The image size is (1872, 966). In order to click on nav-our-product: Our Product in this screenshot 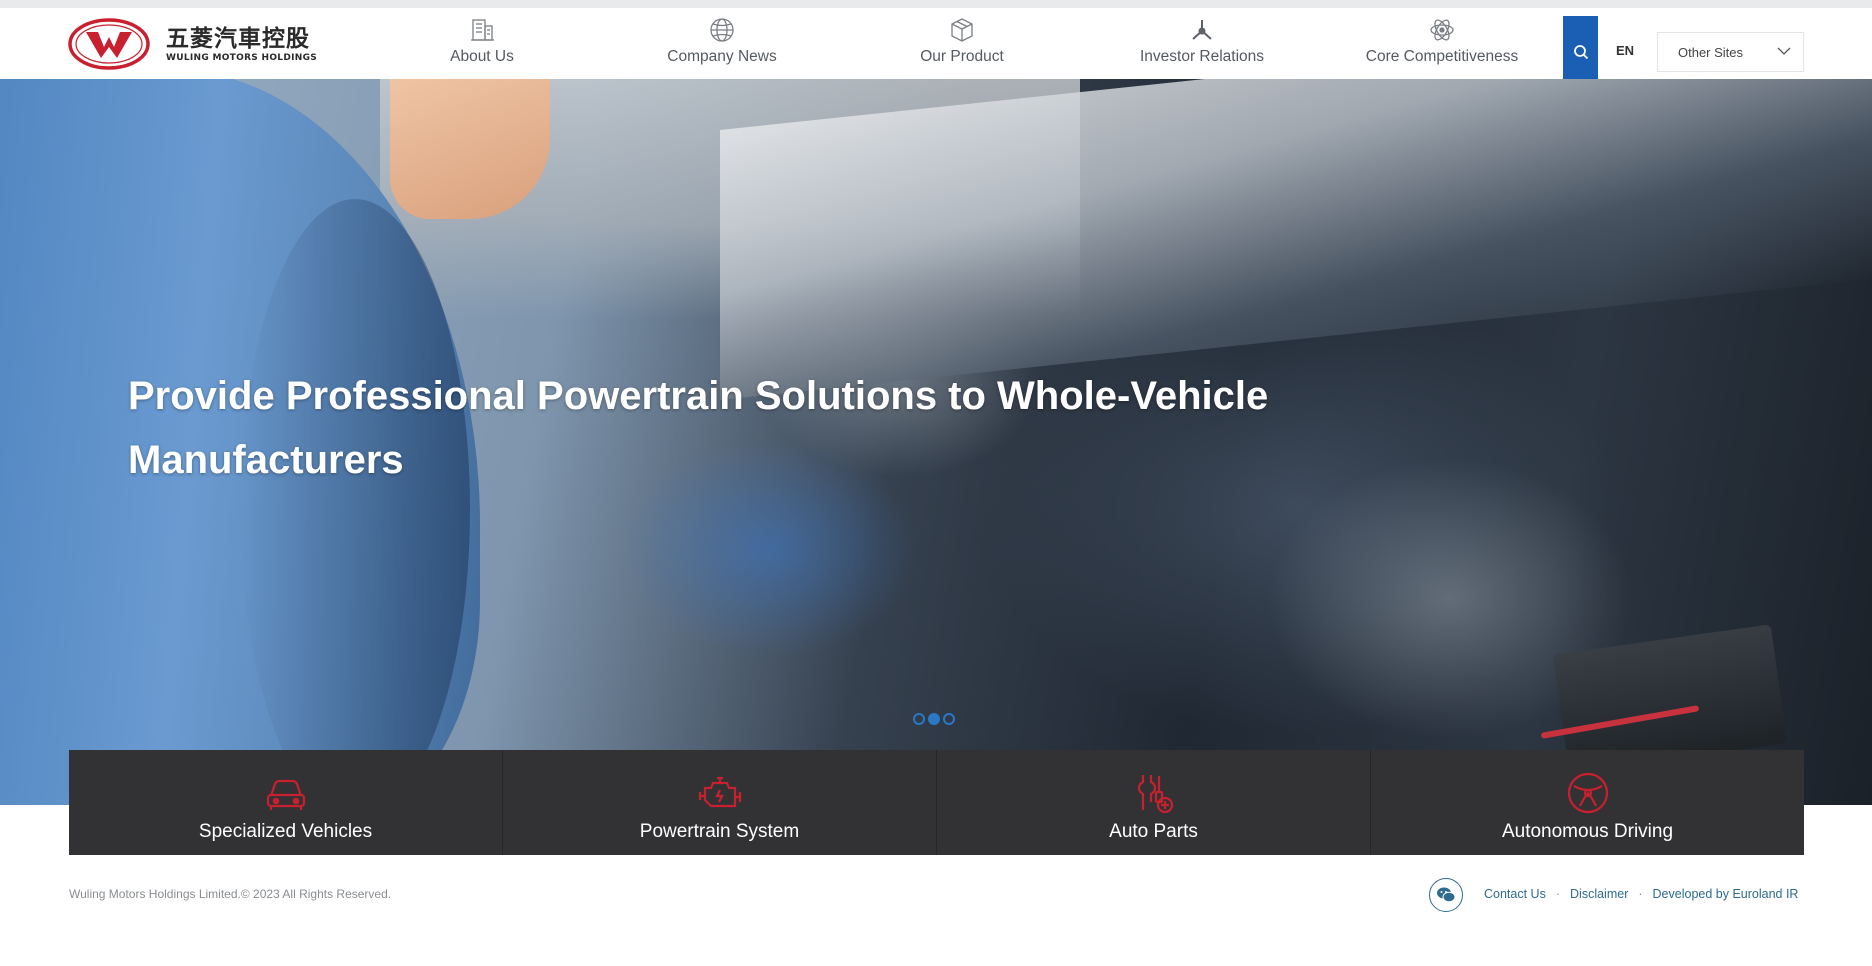, I will do `click(962, 46)`.